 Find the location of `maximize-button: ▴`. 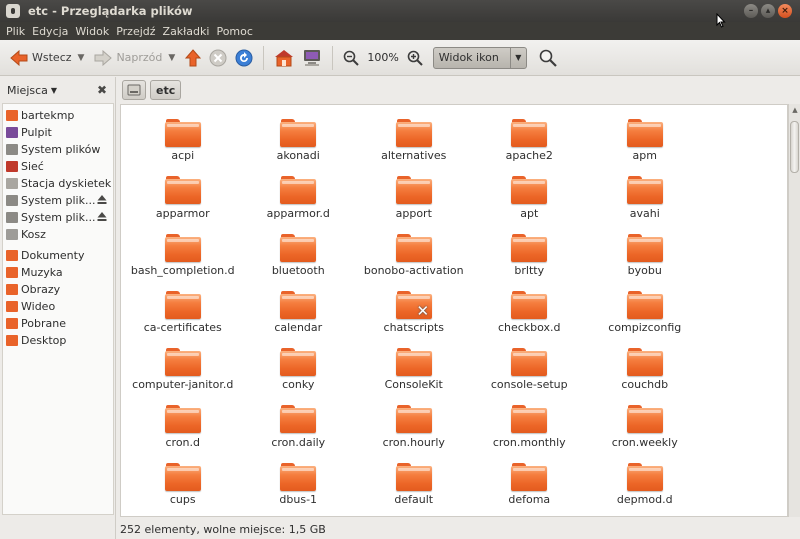

maximize-button: ▴ is located at coordinates (768, 11).